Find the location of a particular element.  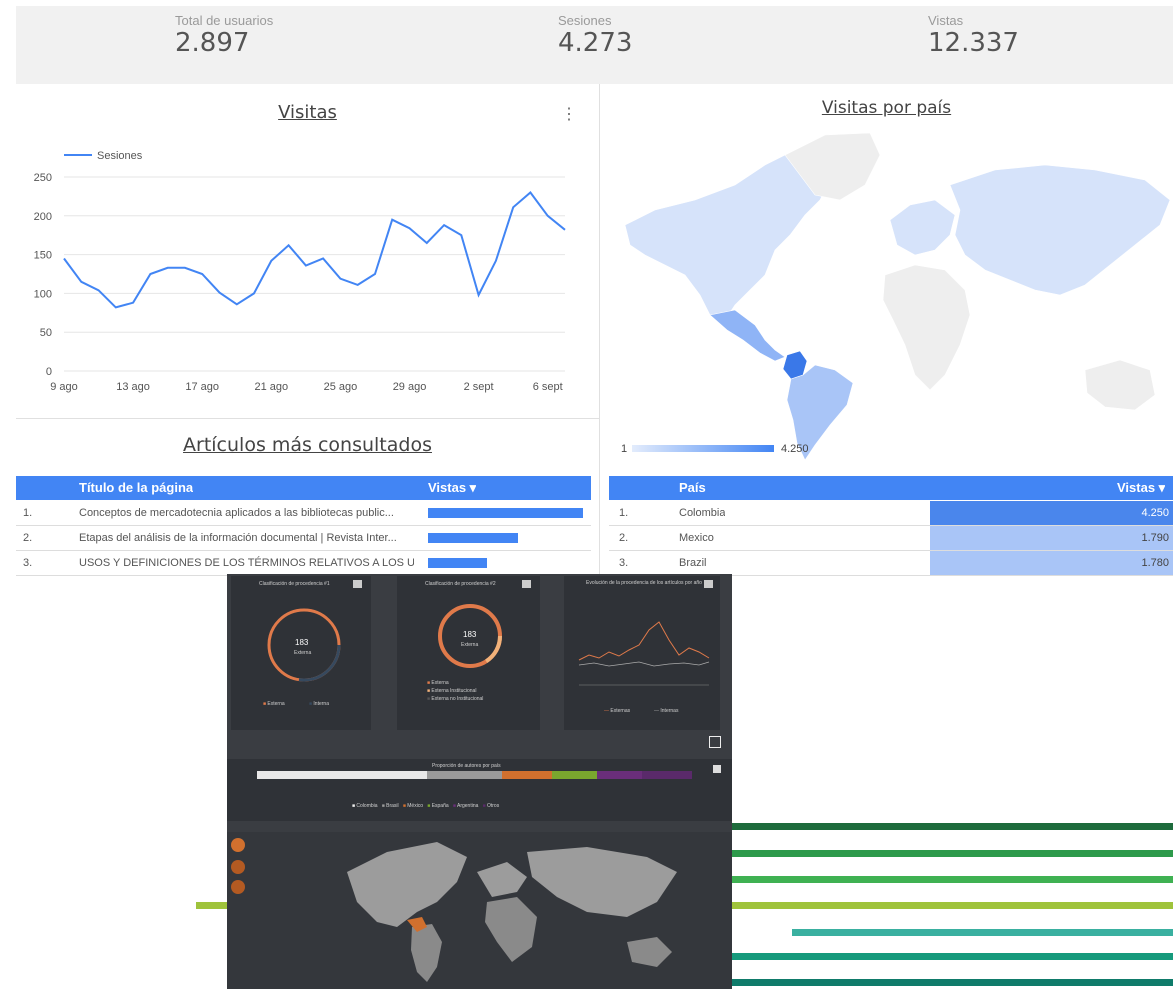

row-country: Brazil is located at coordinates (693, 563).